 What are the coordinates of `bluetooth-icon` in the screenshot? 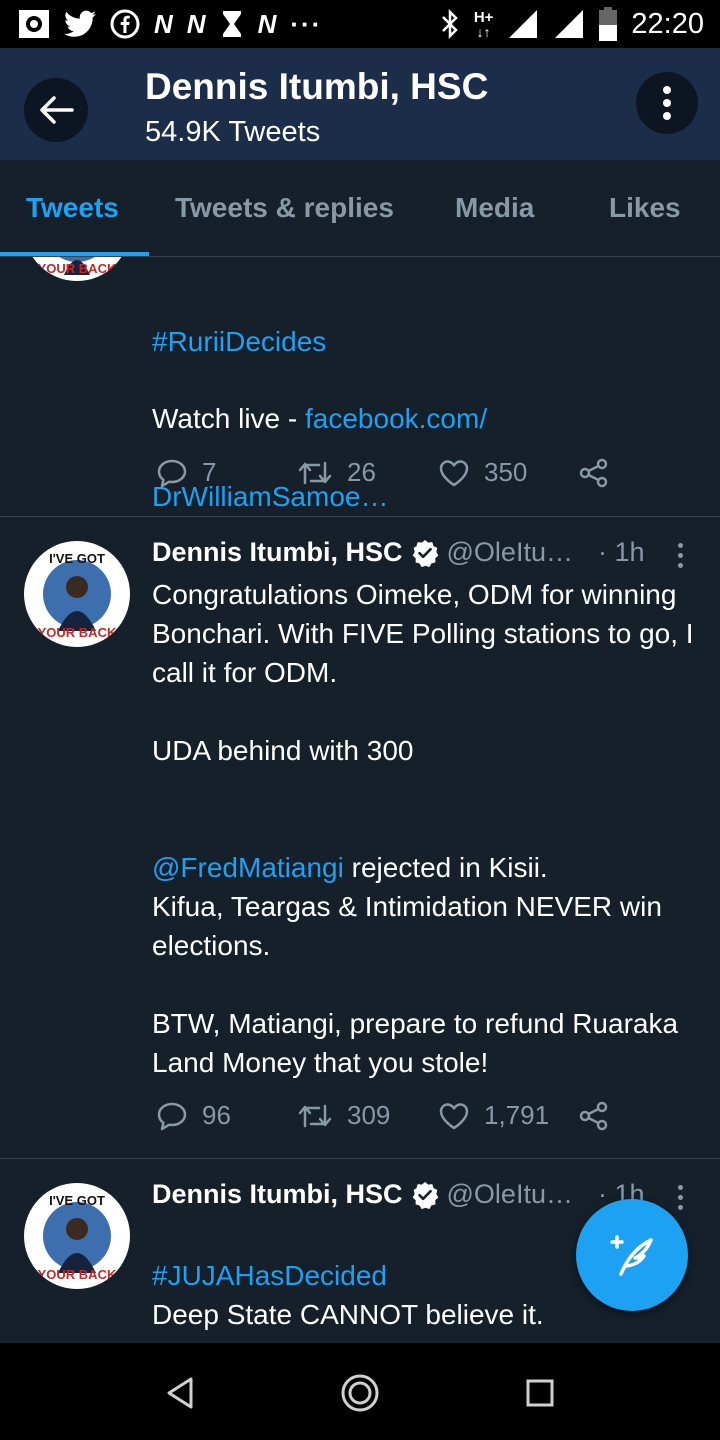 It's located at (449, 24).